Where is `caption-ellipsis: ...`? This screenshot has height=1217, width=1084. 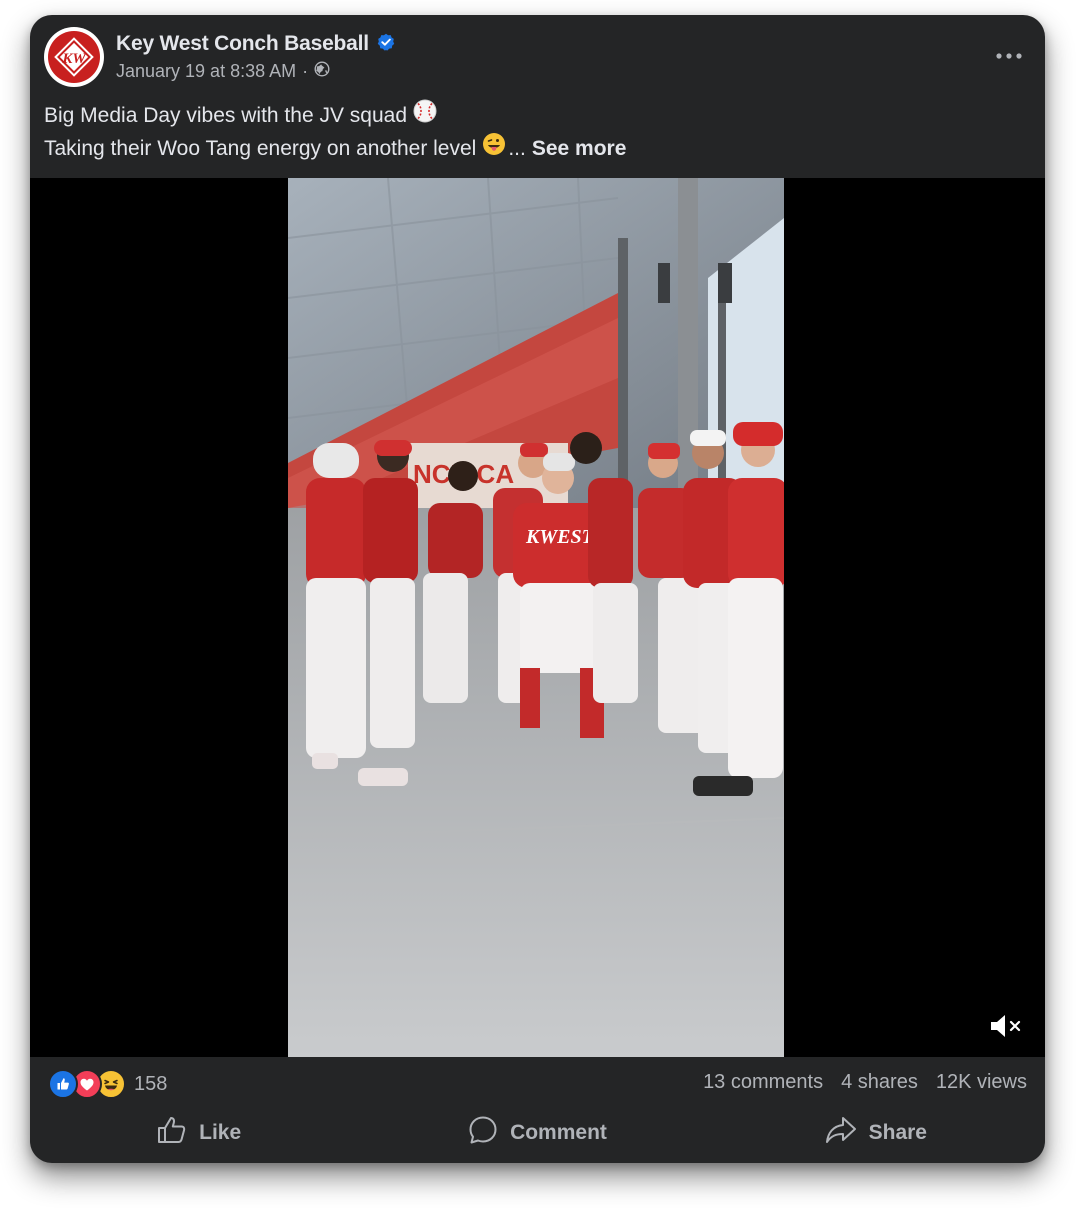 caption-ellipsis: ... is located at coordinates (517, 148).